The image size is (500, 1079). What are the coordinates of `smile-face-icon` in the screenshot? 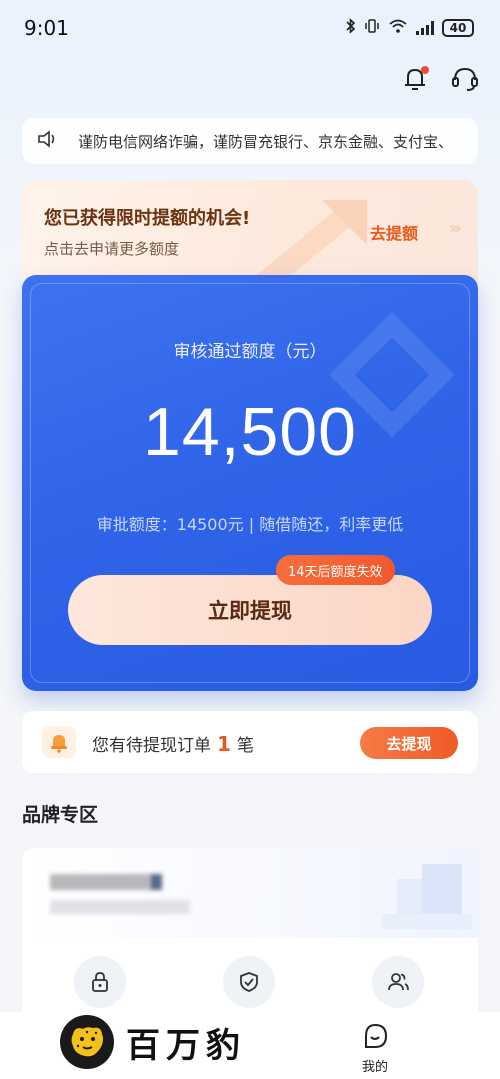 It's located at (376, 1035).